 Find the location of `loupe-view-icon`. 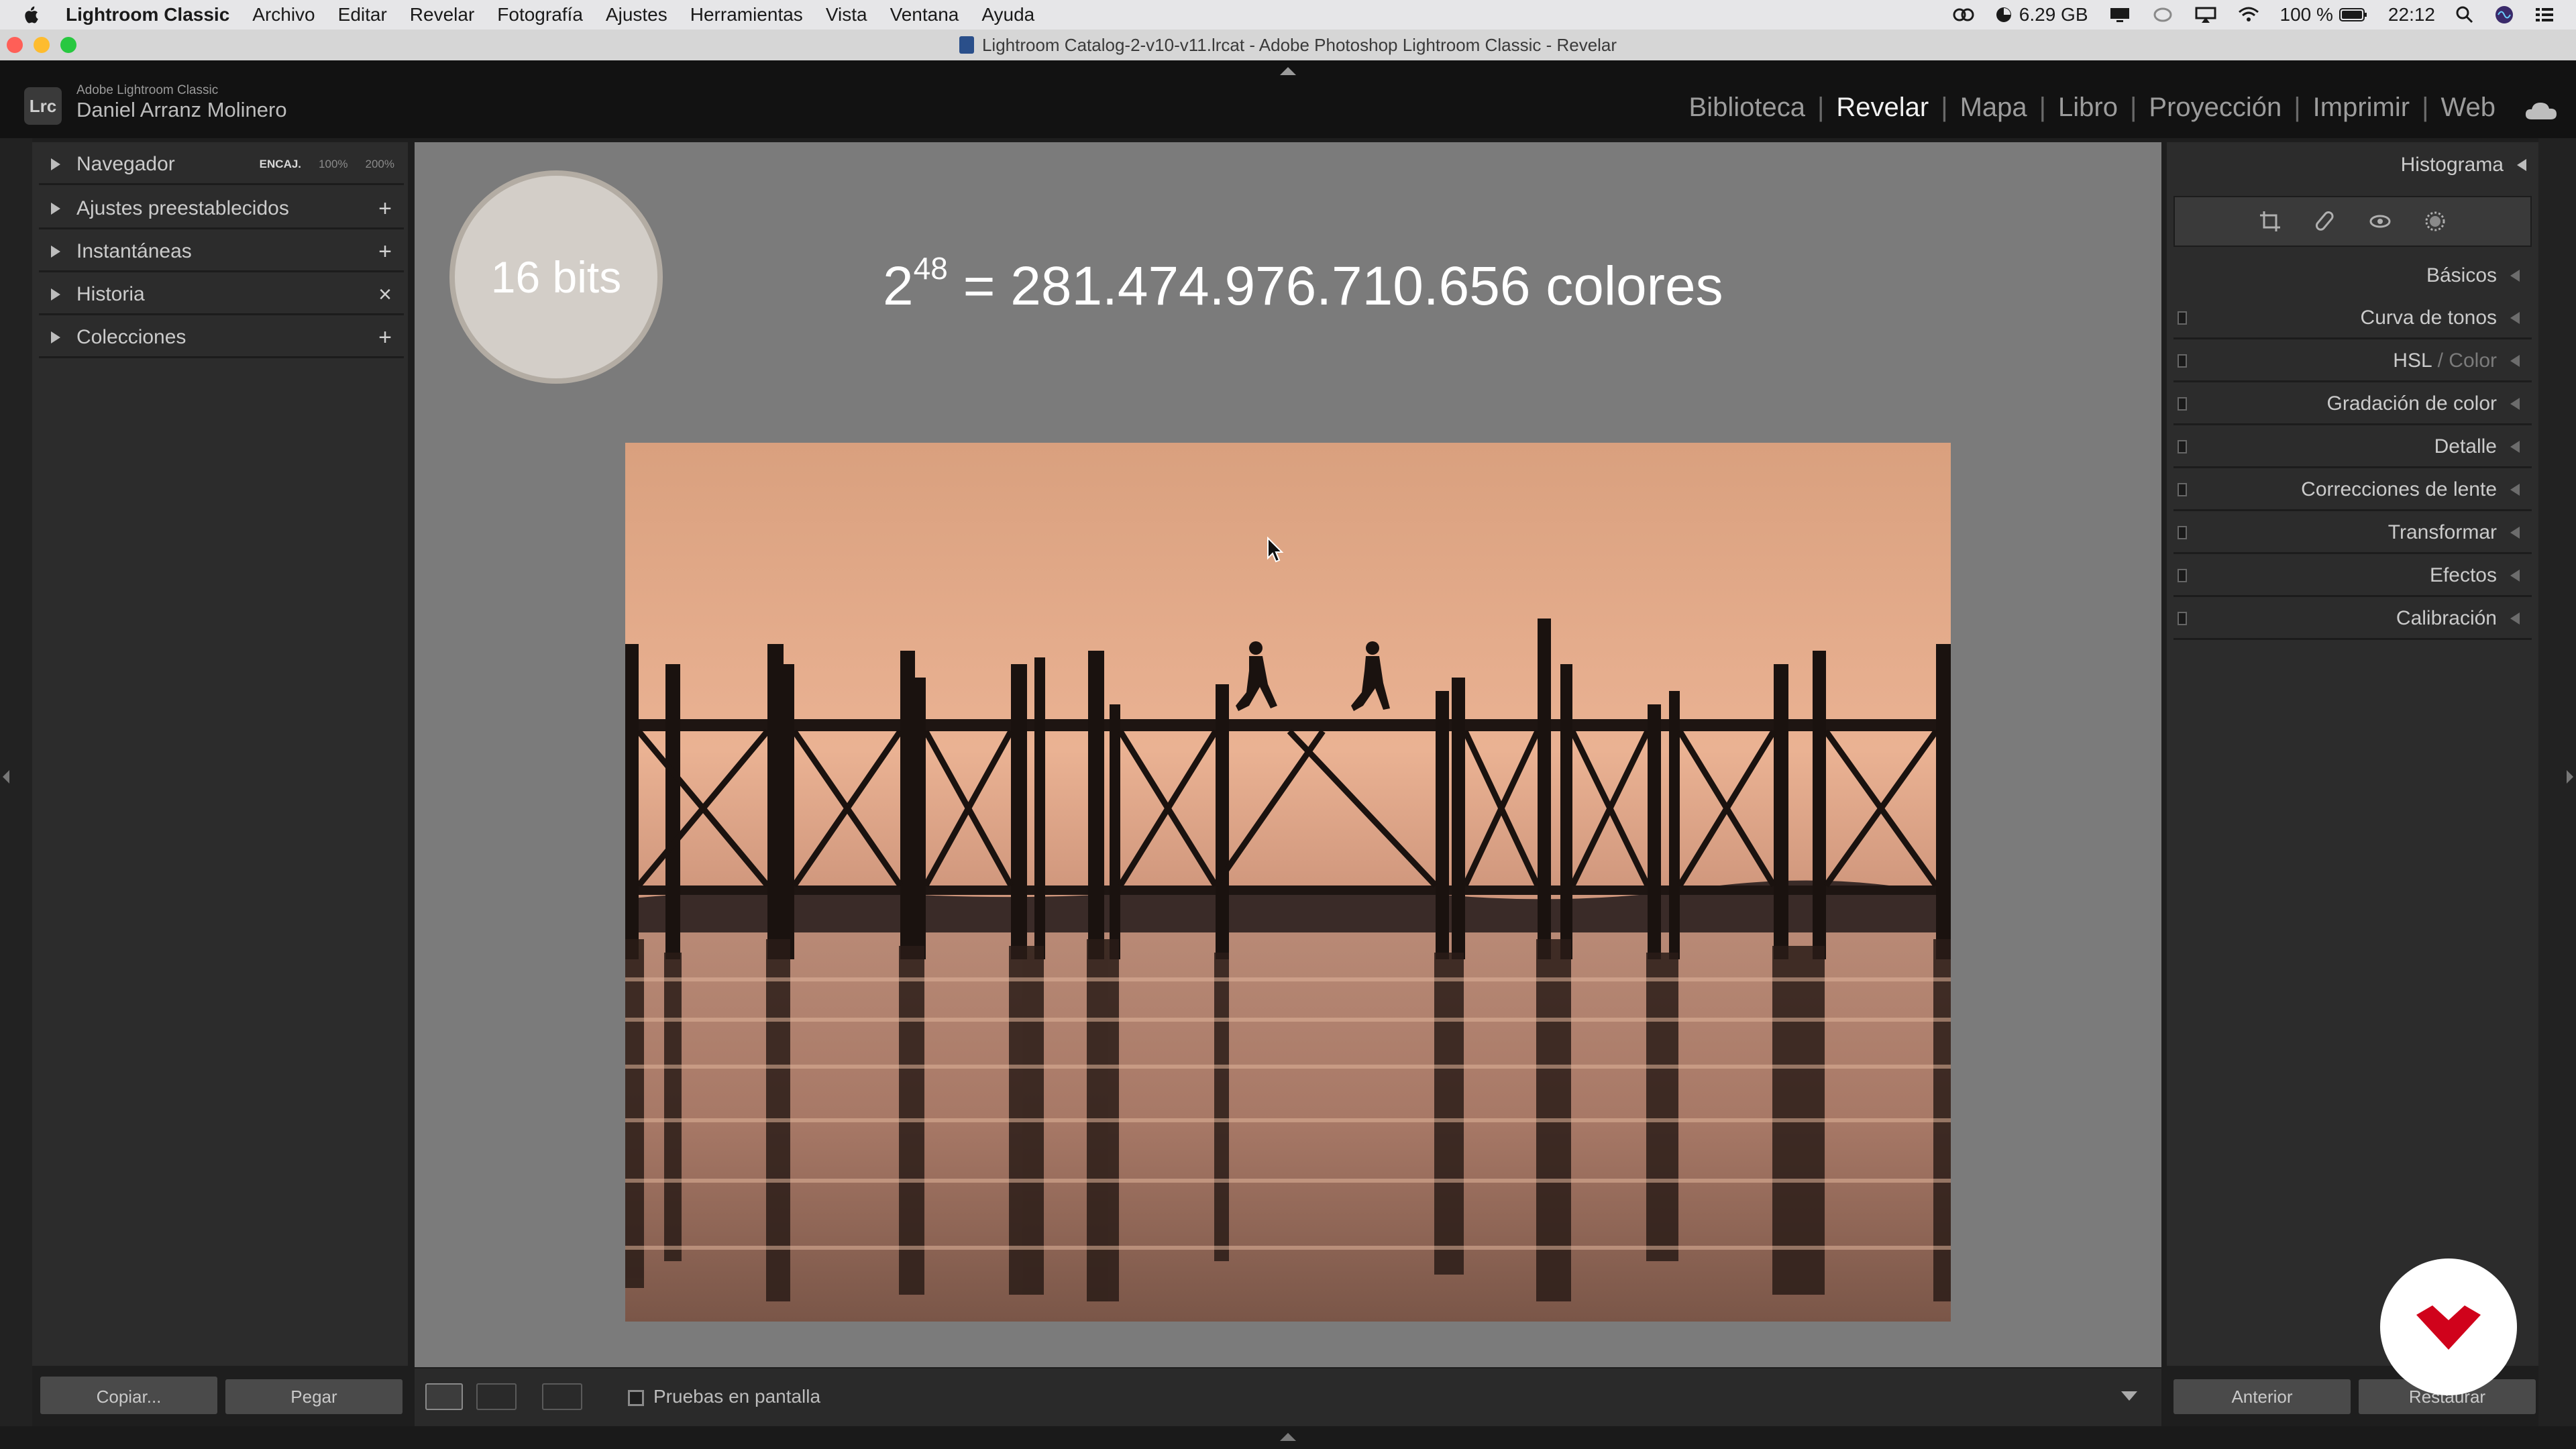

loupe-view-icon is located at coordinates (444, 1396).